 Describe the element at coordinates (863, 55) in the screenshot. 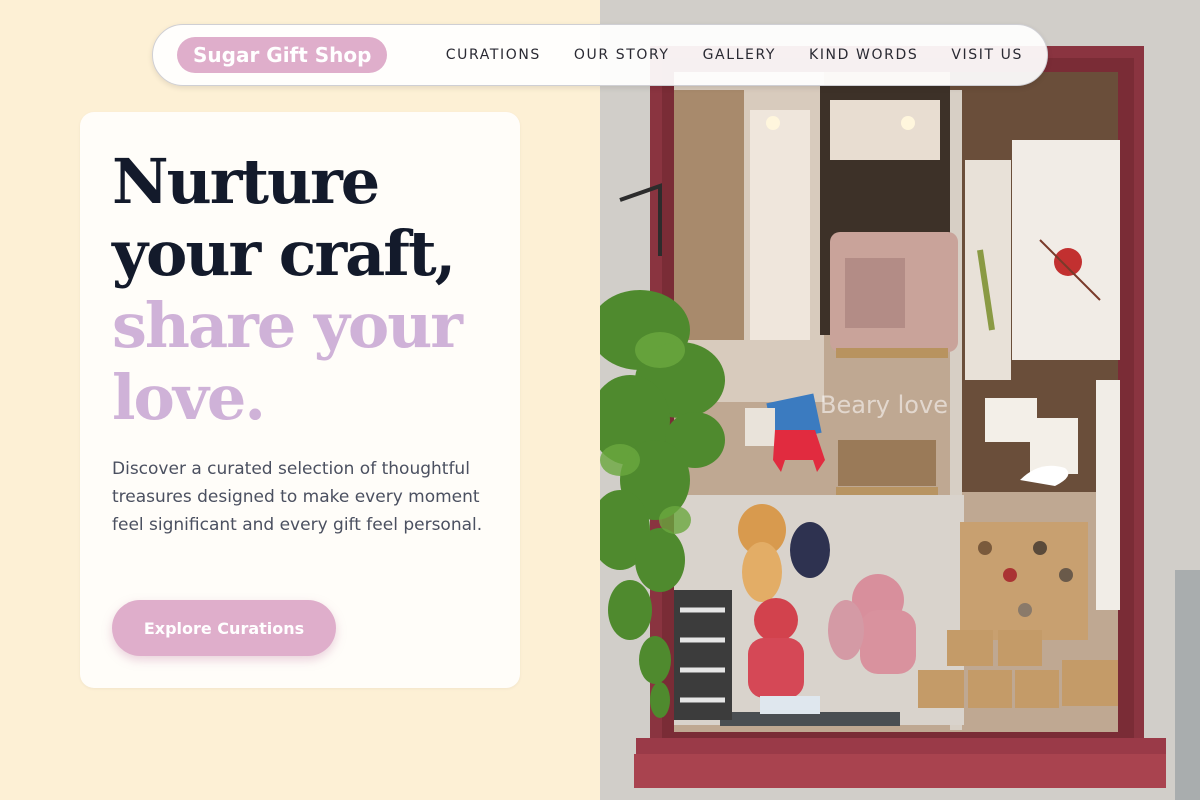

I see `nav-link-kind-words: KIND WORDS` at that location.